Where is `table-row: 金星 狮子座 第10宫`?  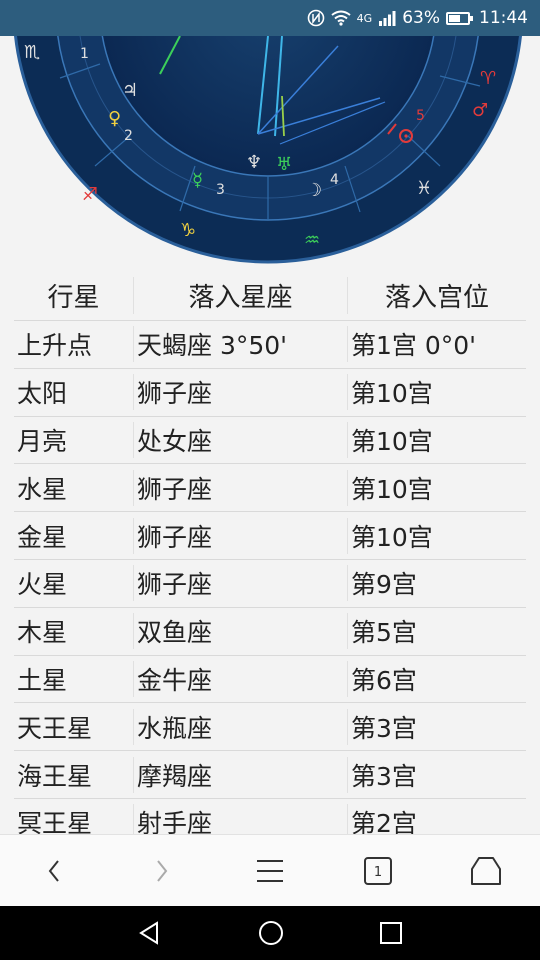
table-row: 金星 狮子座 第10宫 is located at coordinates (270, 536).